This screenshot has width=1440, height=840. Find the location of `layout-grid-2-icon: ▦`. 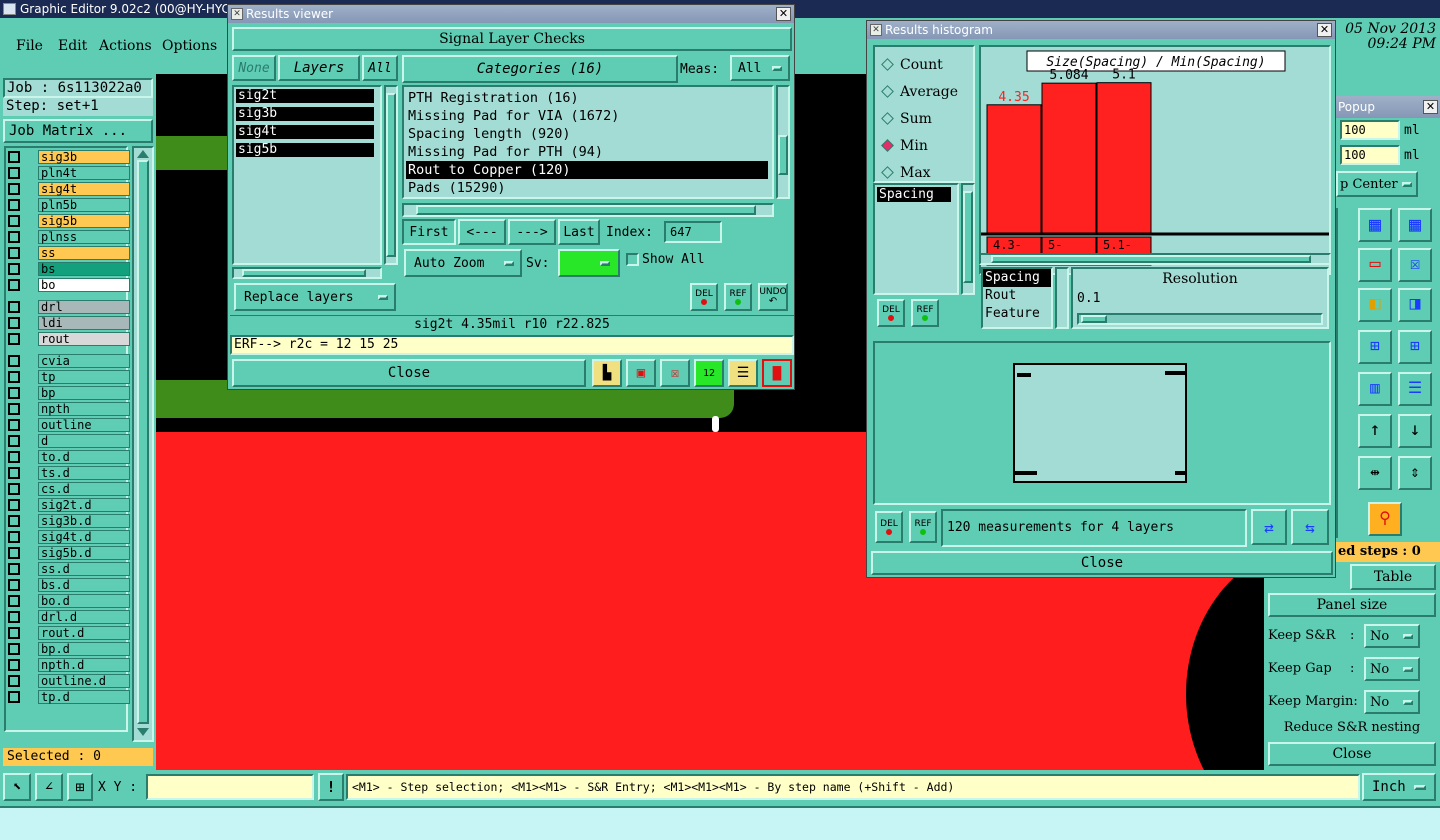

layout-grid-2-icon: ▦ is located at coordinates (1375, 225).